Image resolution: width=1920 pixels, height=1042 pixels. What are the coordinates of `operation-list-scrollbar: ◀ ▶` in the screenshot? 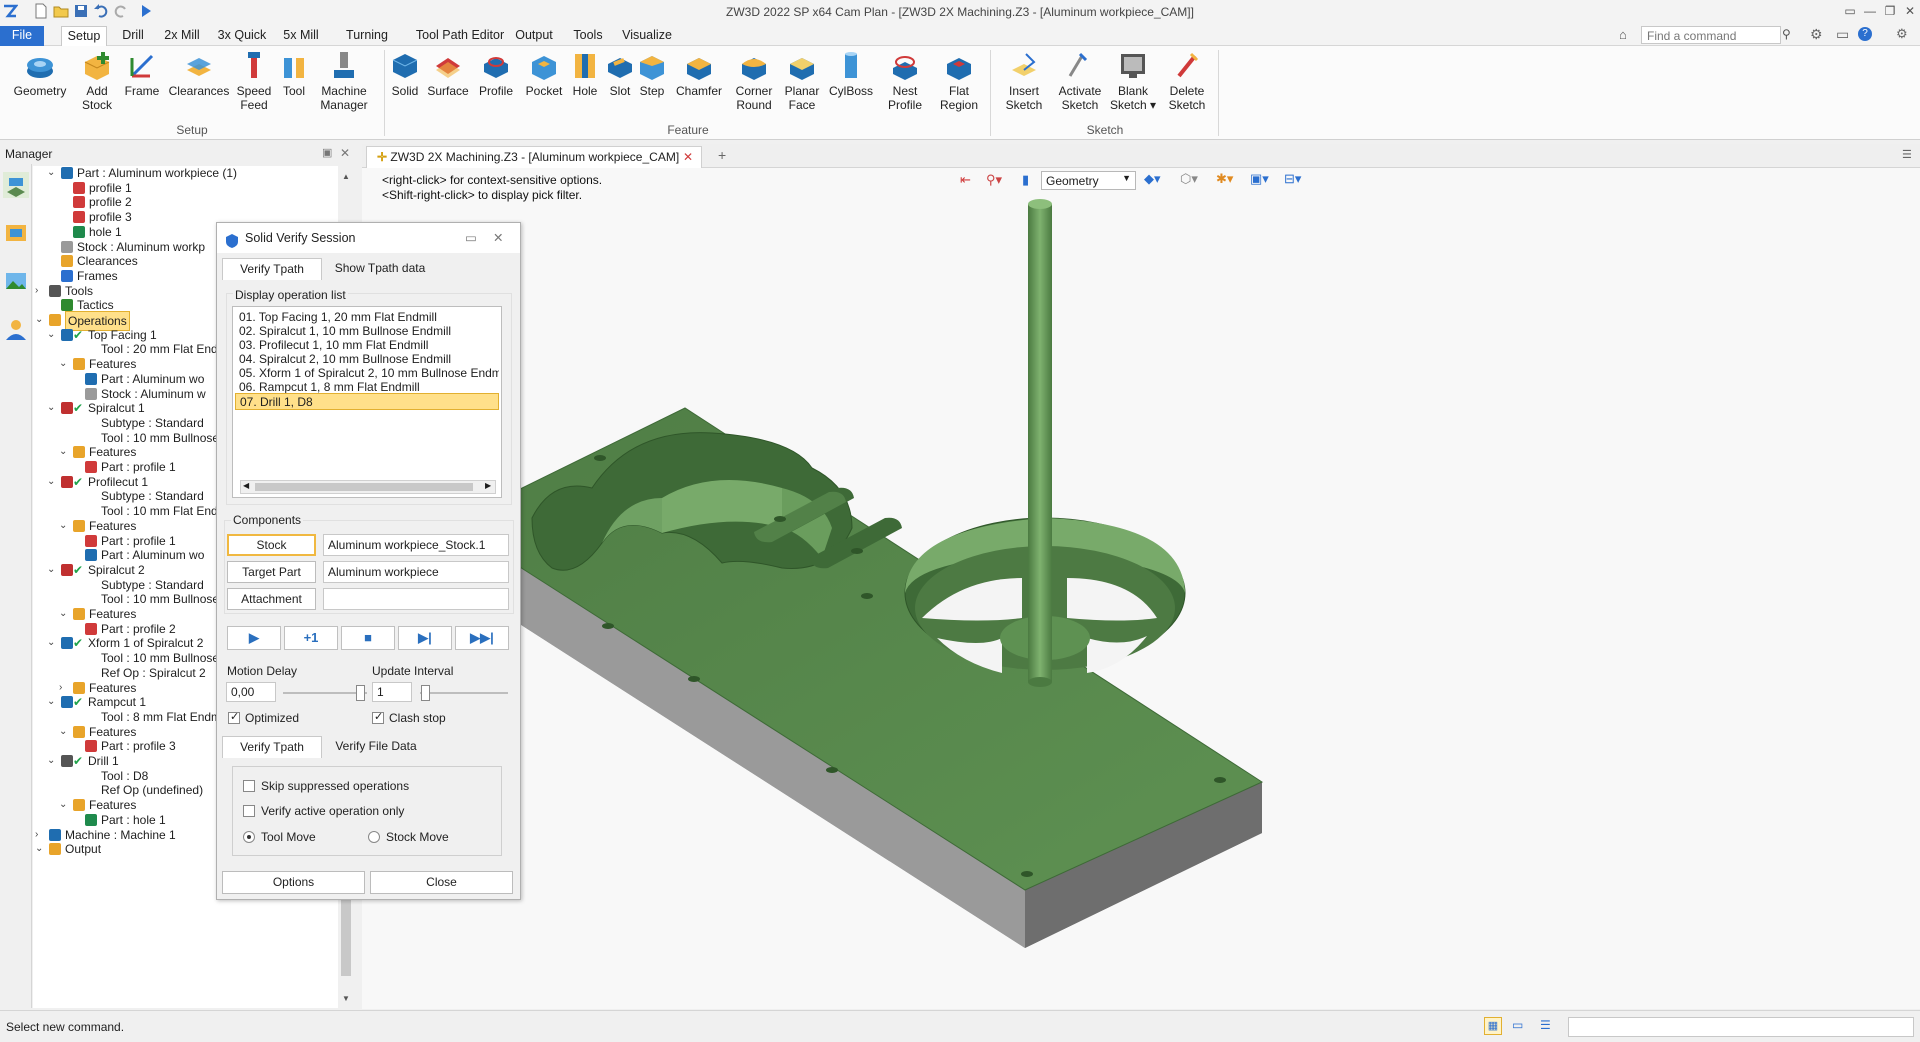 It's located at (368, 487).